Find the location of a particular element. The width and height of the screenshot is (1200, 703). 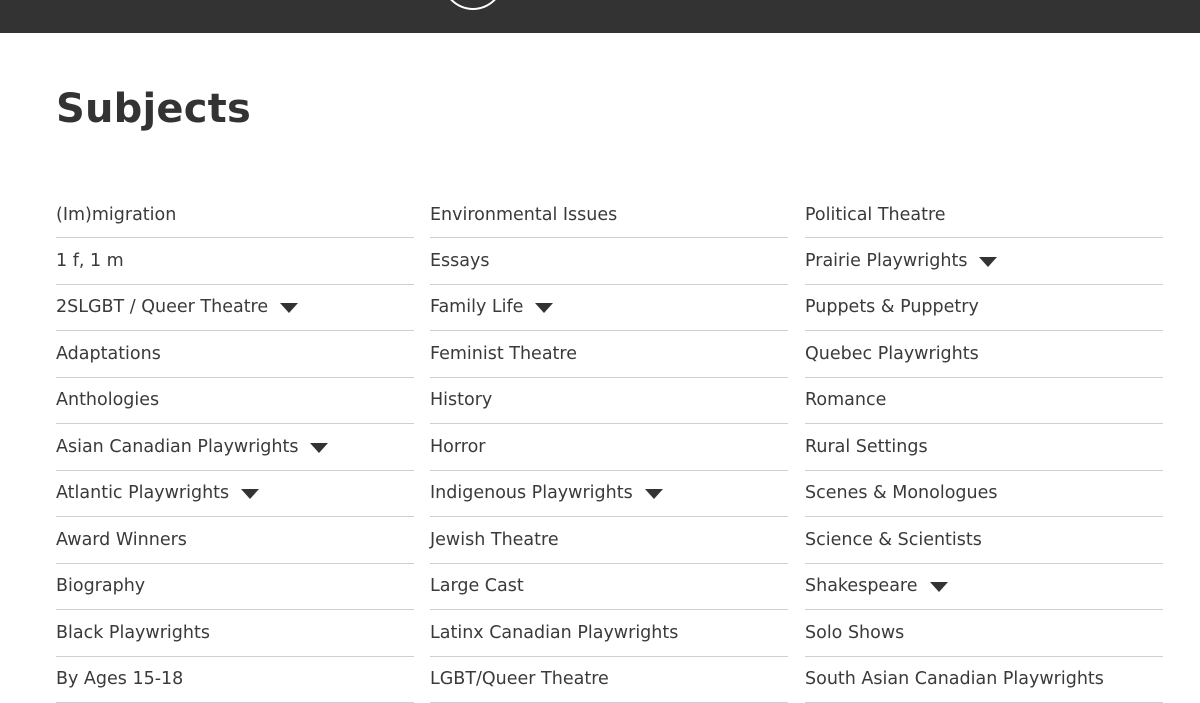

subject-item: South Asian Canadian Playwrights is located at coordinates (984, 680).